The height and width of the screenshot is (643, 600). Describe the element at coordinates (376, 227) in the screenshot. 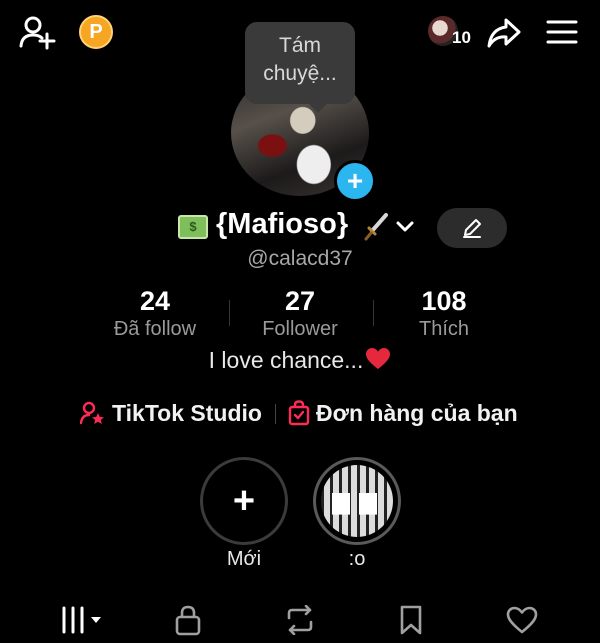

I see `dagger-emoji-icon` at that location.